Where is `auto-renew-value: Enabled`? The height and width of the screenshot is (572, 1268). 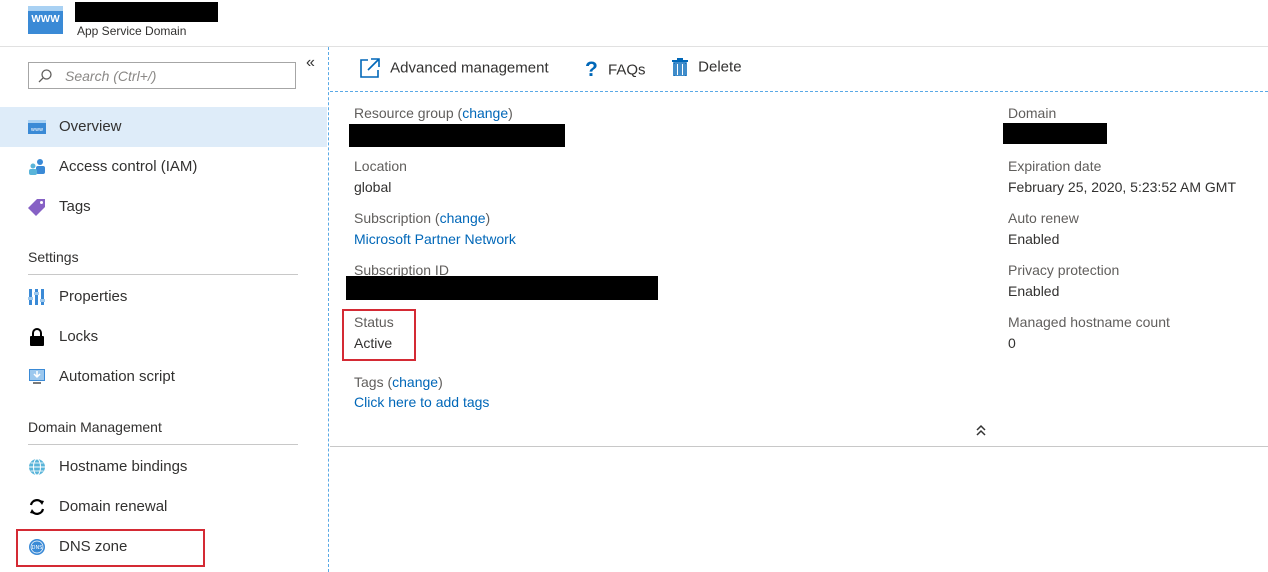 auto-renew-value: Enabled is located at coordinates (1034, 239).